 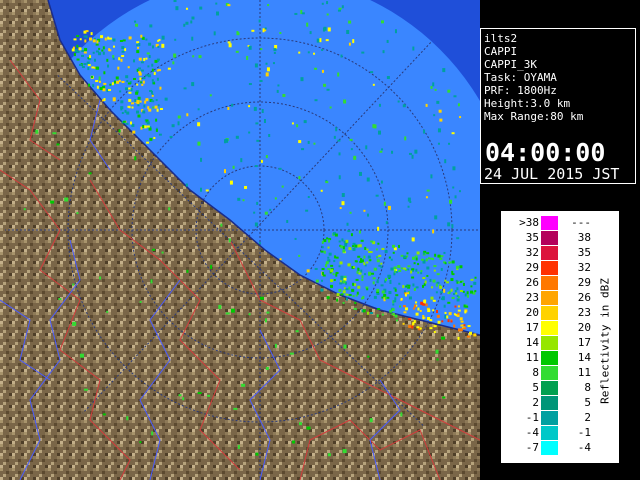 I want to click on legend-row: 26 29, so click(x=551, y=282).